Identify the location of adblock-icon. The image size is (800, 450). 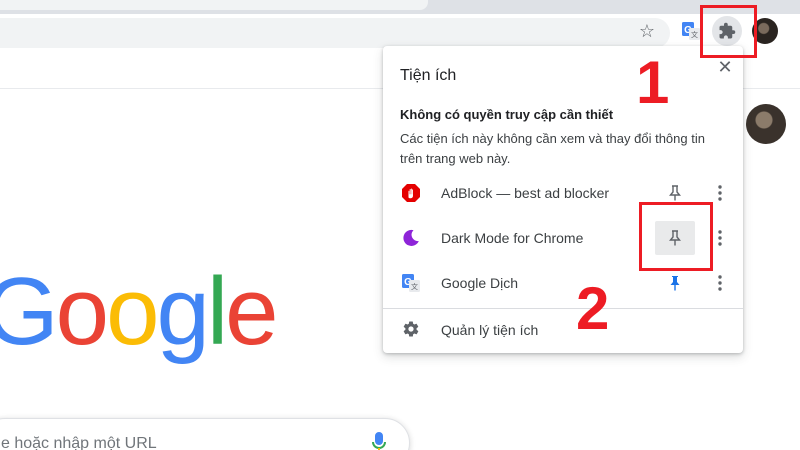
(411, 193).